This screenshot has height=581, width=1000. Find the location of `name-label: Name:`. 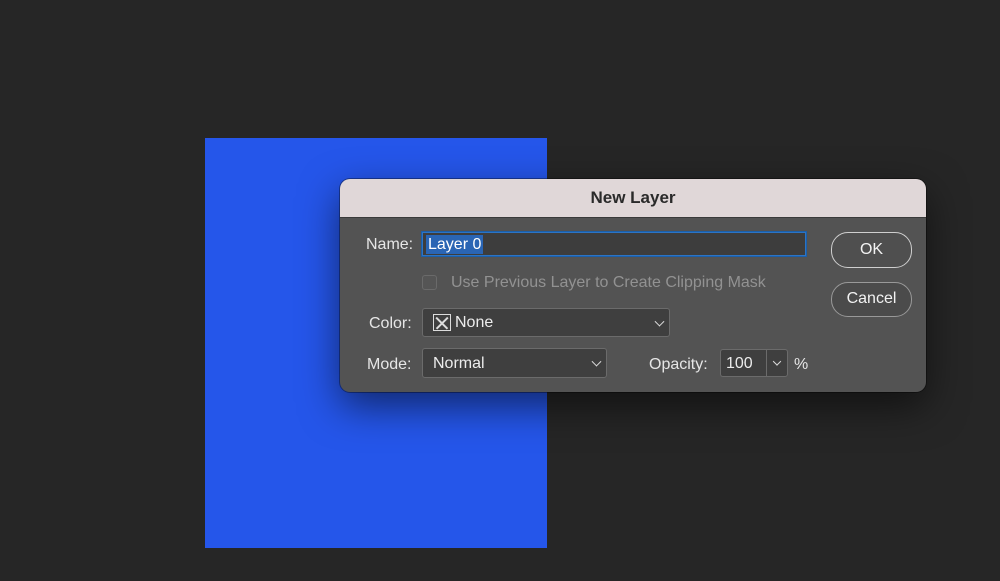

name-label: Name: is located at coordinates (390, 244).